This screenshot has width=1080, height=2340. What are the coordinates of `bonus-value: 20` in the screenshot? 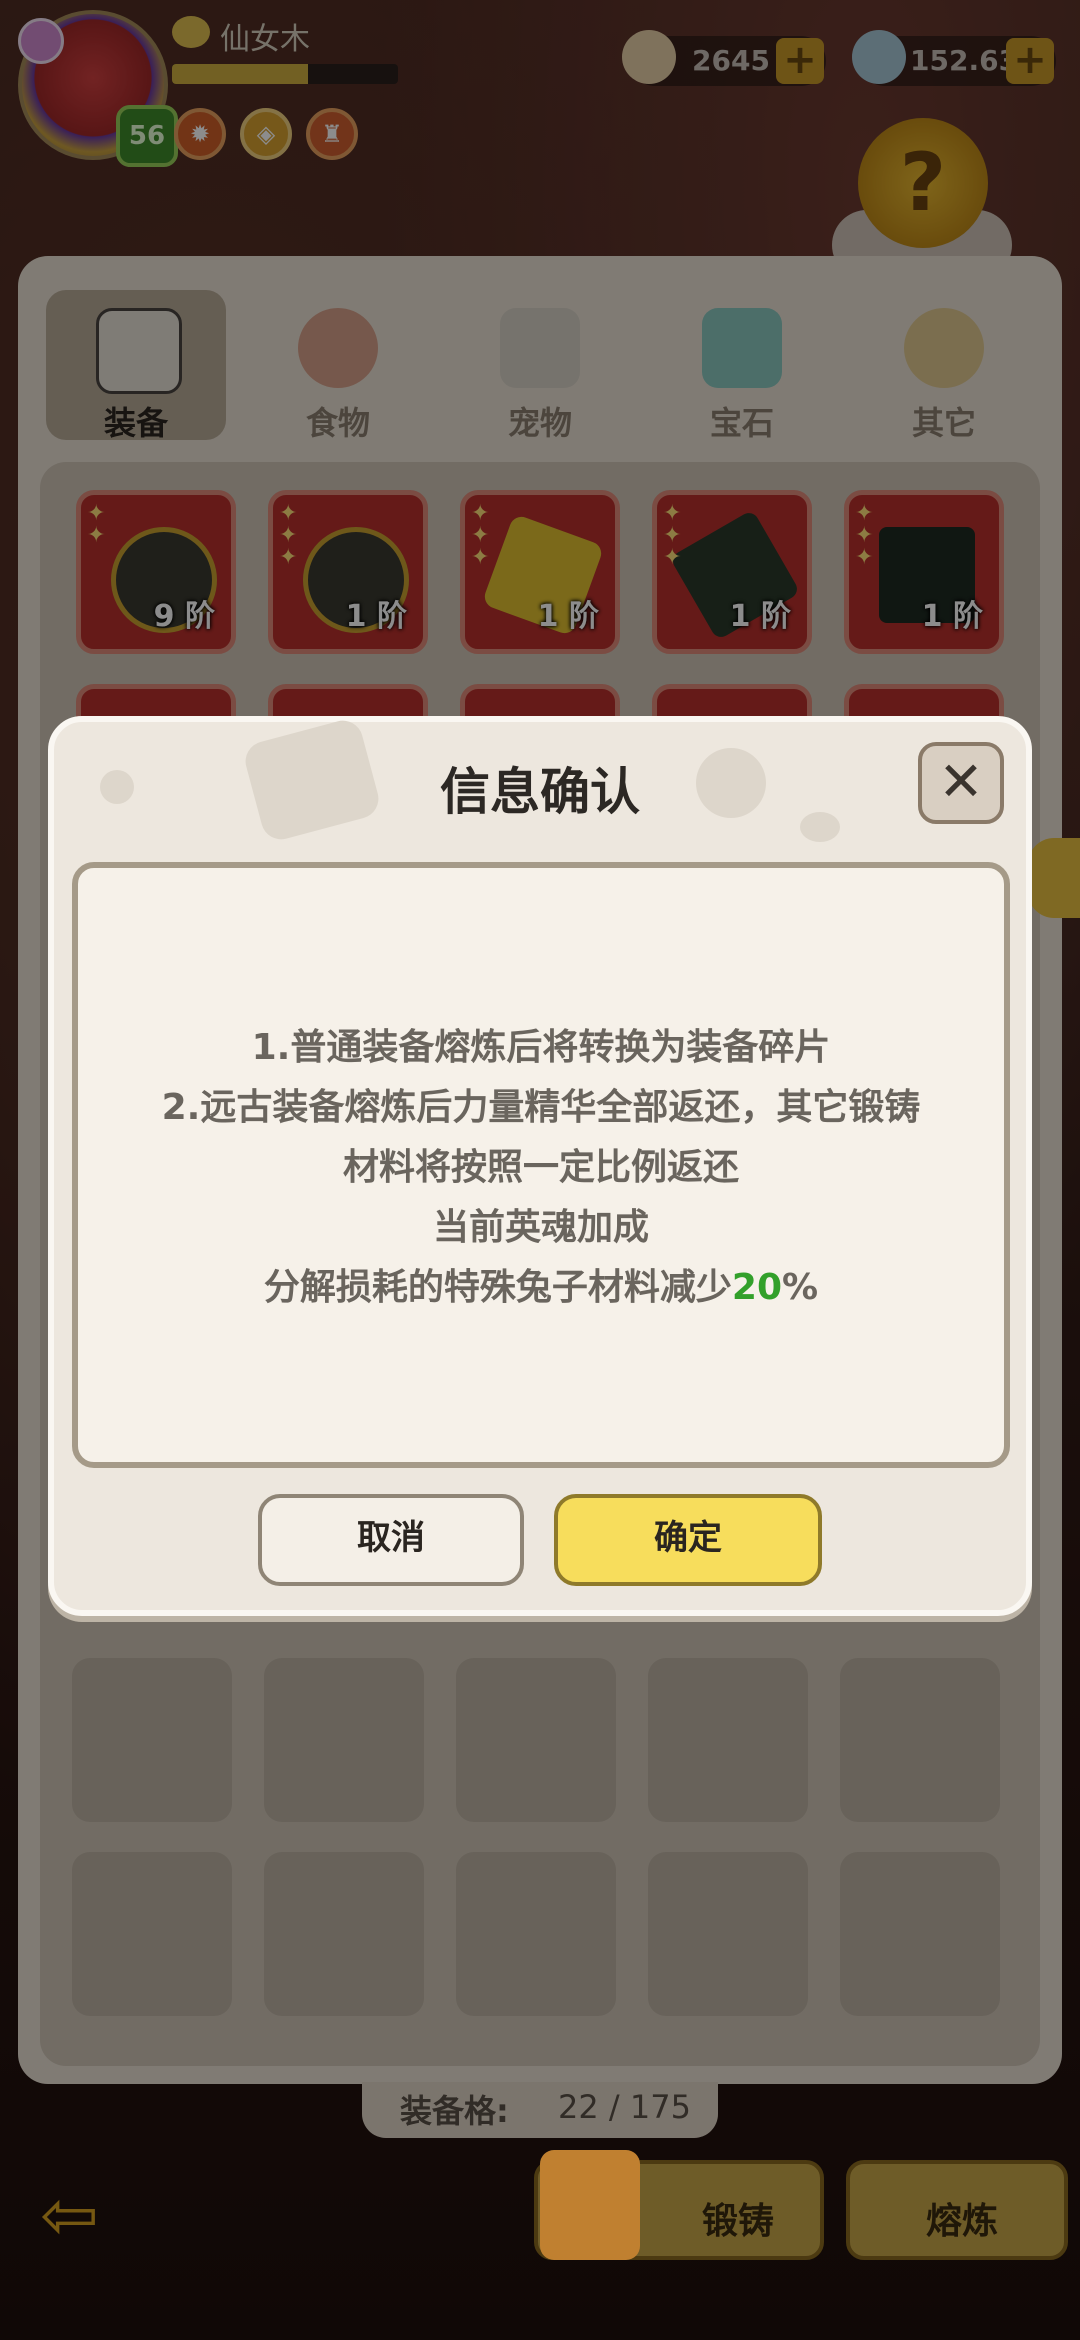 It's located at (757, 1287).